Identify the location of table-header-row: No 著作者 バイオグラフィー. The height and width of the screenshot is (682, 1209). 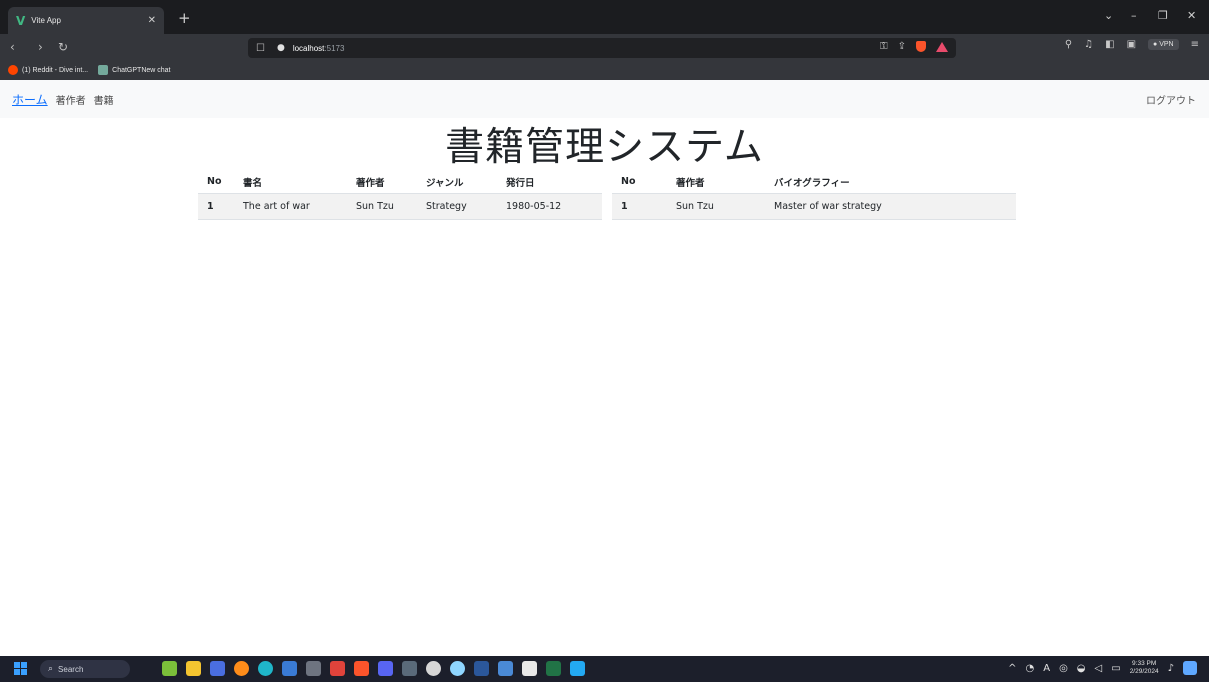
(814, 182).